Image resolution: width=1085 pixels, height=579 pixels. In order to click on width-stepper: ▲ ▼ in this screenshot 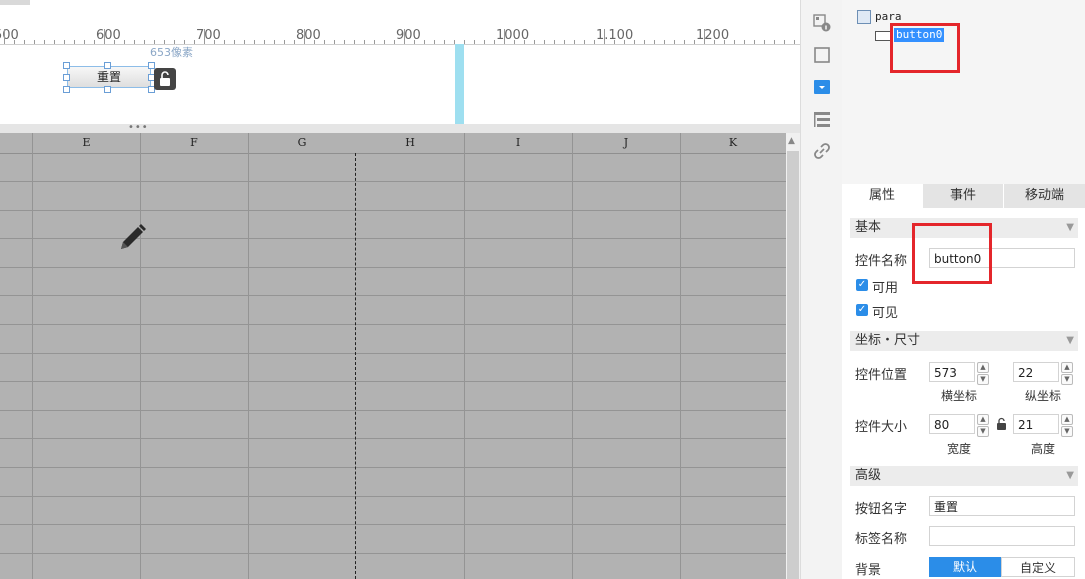, I will do `click(983, 425)`.